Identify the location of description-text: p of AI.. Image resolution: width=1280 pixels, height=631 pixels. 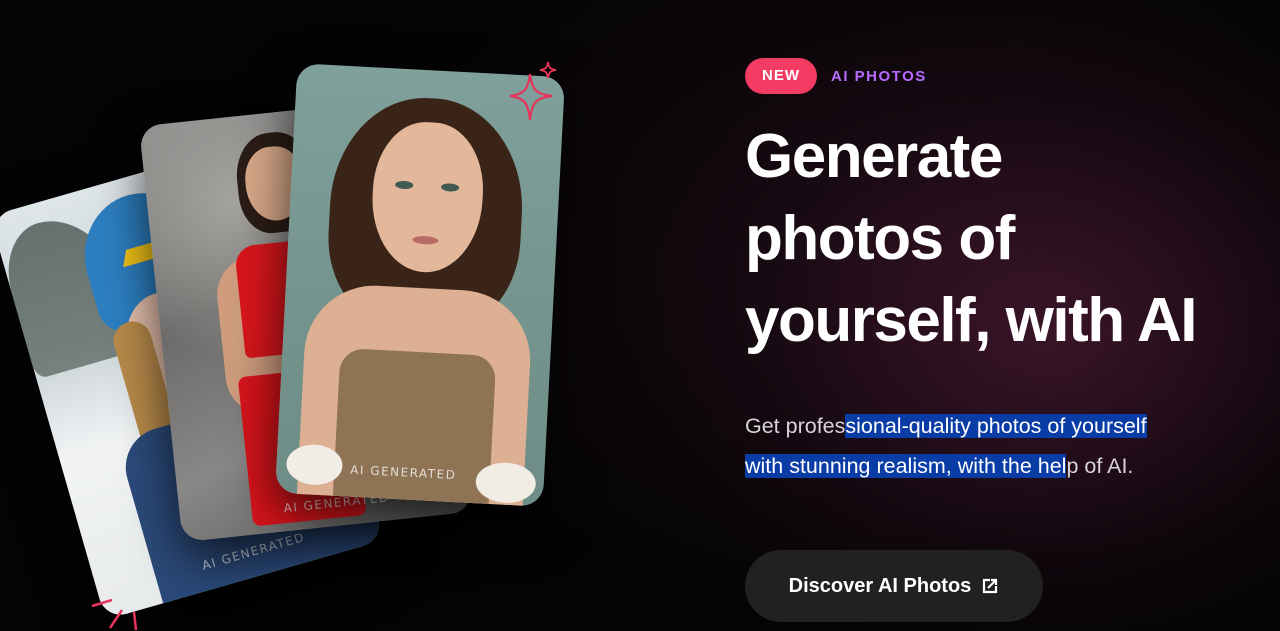
(1100, 466).